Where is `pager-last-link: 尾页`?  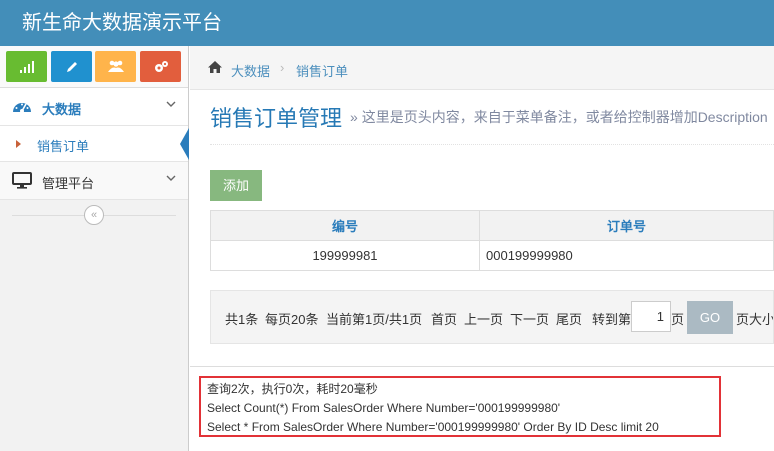
pager-last-link: 尾页 is located at coordinates (569, 318).